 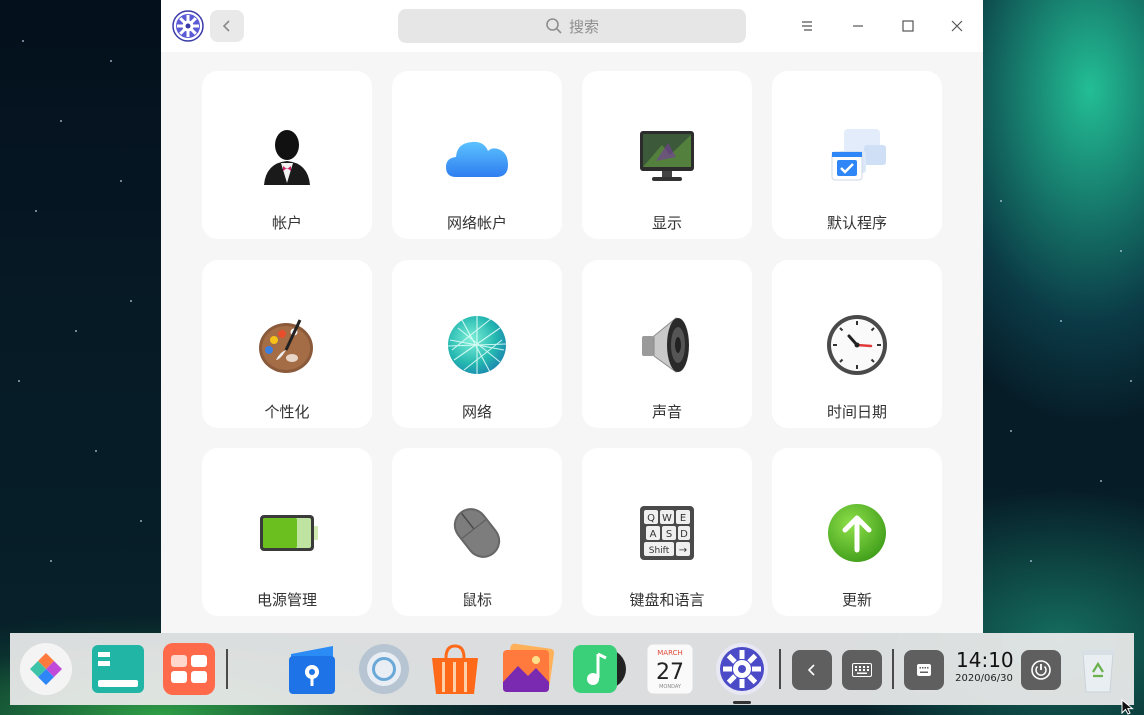 What do you see at coordinates (670, 653) in the screenshot?
I see `calendar-month: MARCH` at bounding box center [670, 653].